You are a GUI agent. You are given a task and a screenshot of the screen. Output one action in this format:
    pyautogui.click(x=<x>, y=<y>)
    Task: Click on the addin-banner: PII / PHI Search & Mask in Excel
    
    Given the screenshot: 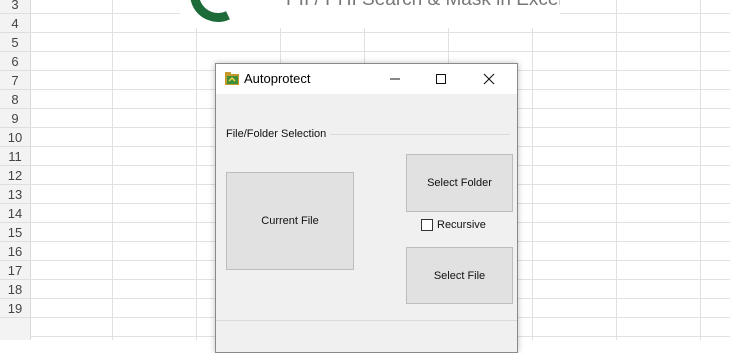 What is the action you would take?
    pyautogui.click(x=370, y=14)
    